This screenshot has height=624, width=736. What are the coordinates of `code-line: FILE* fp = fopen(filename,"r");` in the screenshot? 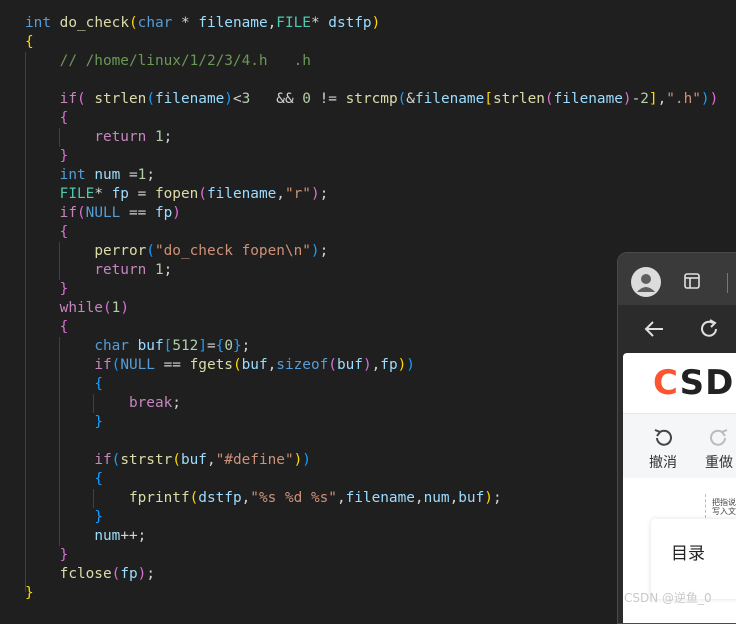 It's located at (177, 194).